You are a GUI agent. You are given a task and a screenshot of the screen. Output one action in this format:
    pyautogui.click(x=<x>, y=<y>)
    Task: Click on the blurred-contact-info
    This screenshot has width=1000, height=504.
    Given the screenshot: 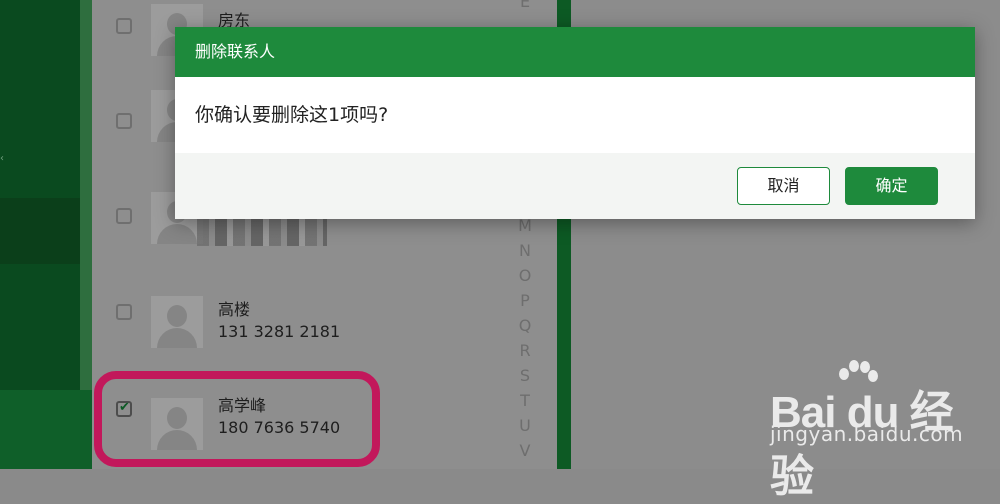 What is the action you would take?
    pyautogui.click(x=262, y=232)
    